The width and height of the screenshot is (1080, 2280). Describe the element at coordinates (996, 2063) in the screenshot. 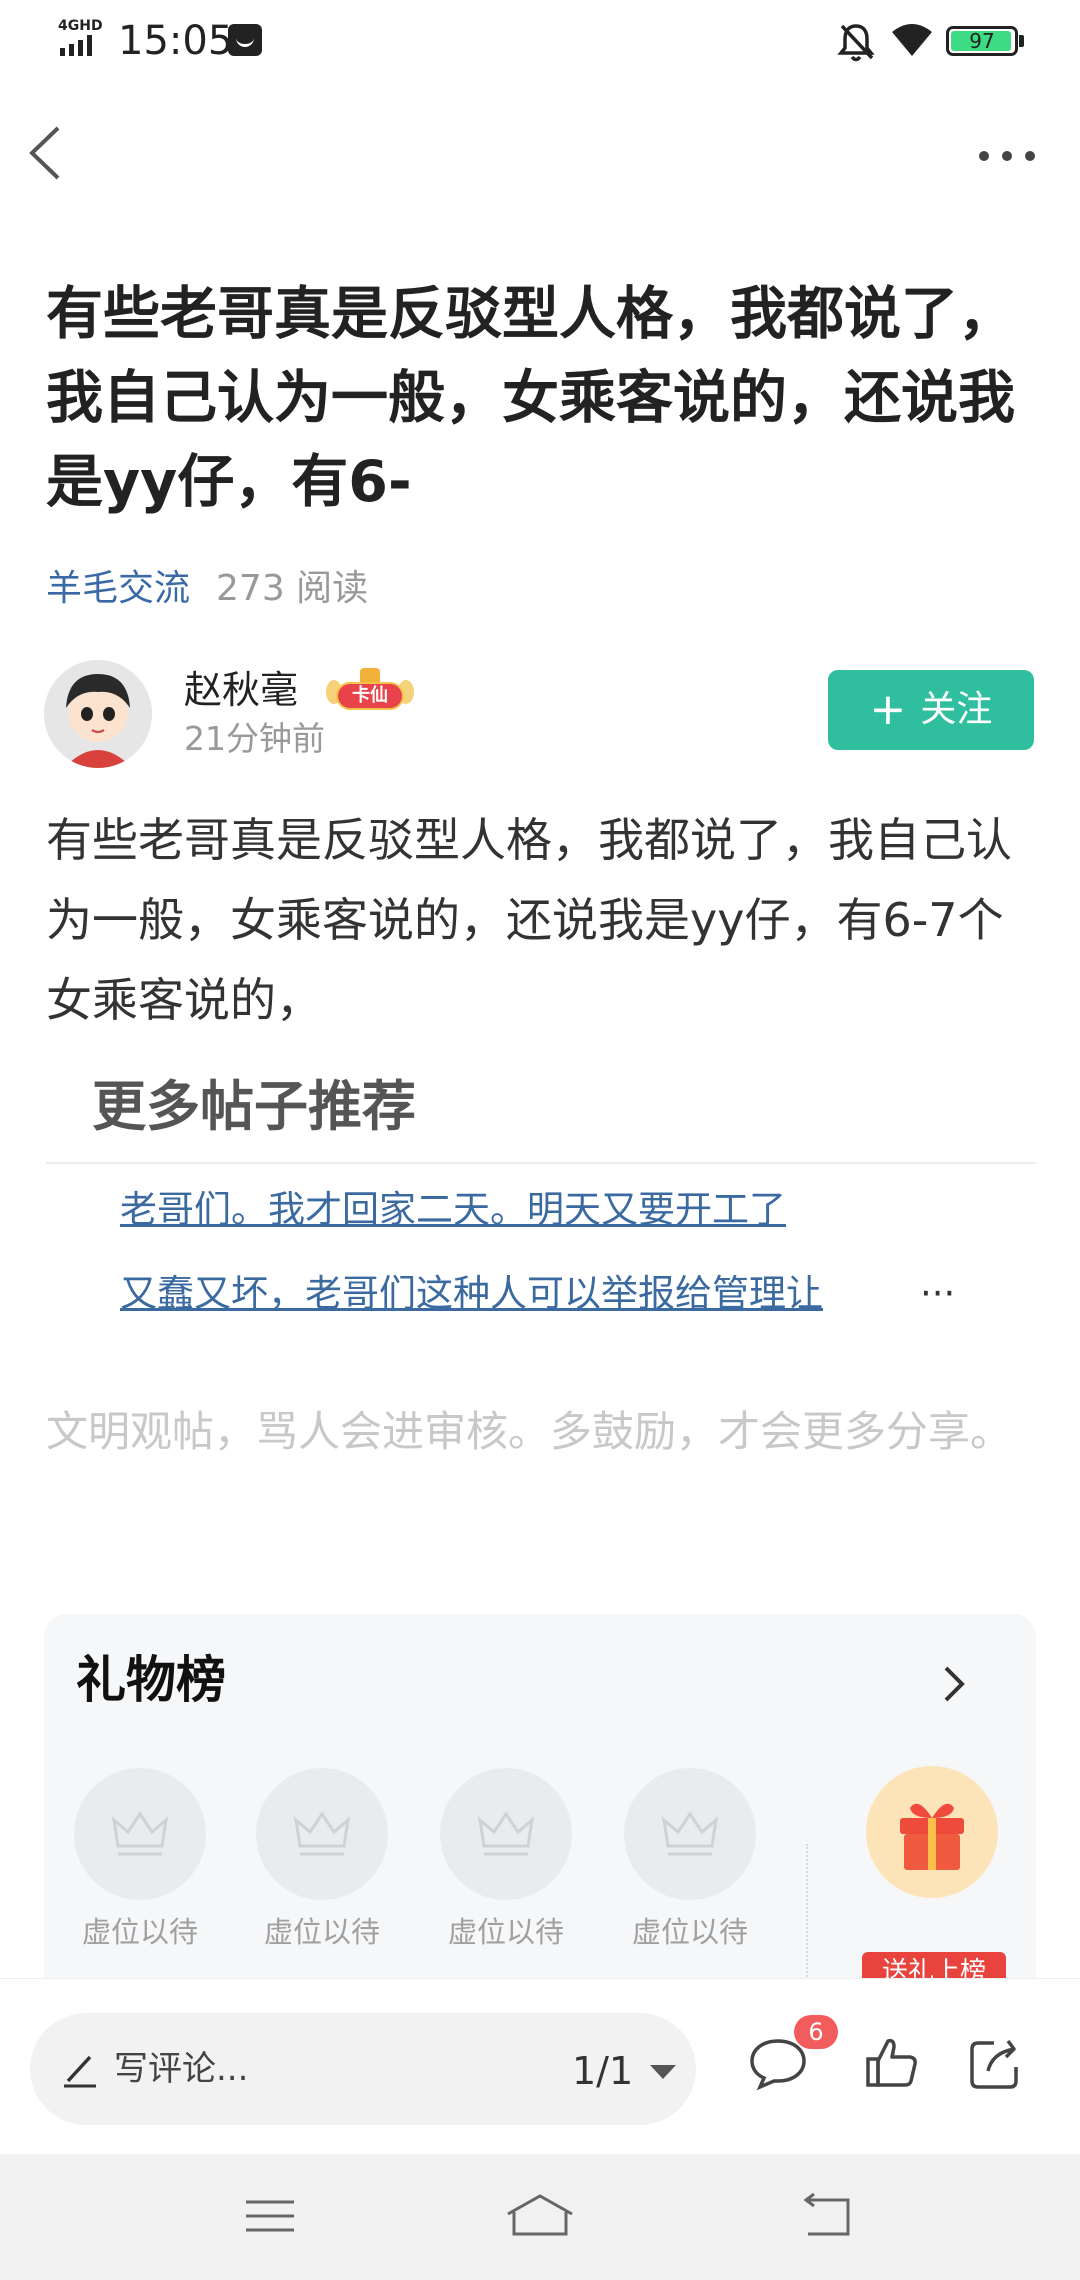

I see `share-icon` at that location.